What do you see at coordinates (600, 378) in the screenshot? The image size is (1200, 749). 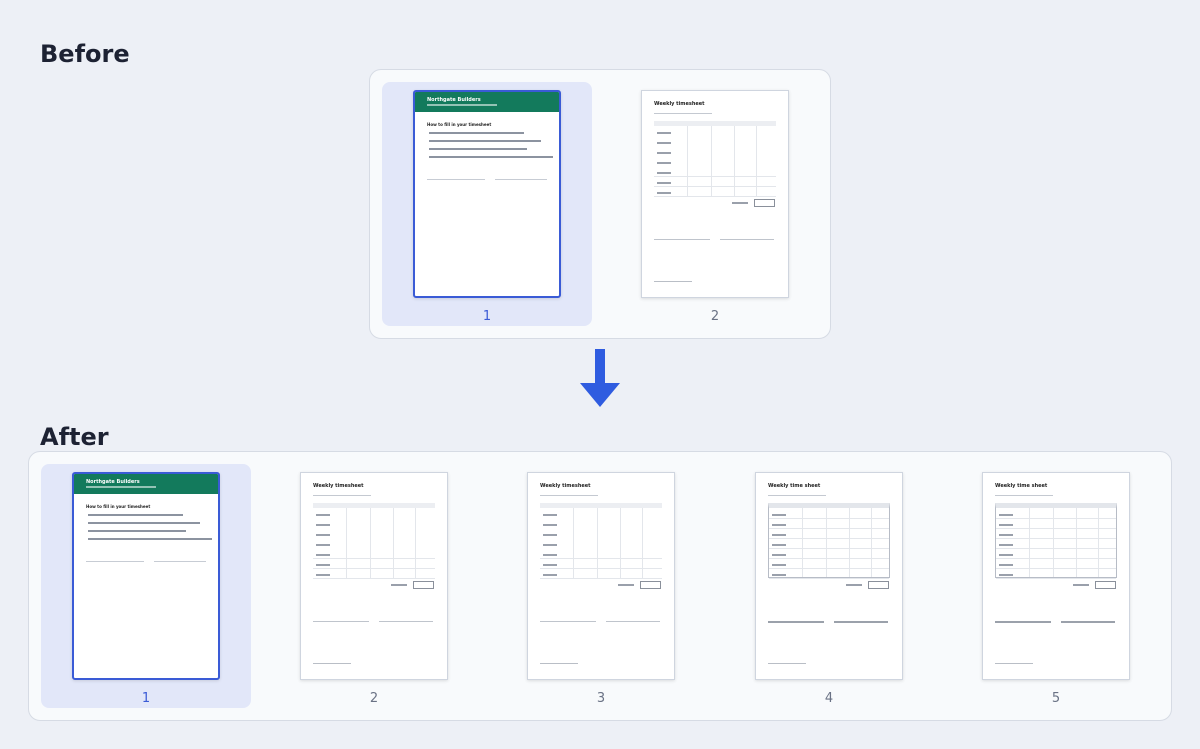 I see `arrow-down-icon` at bounding box center [600, 378].